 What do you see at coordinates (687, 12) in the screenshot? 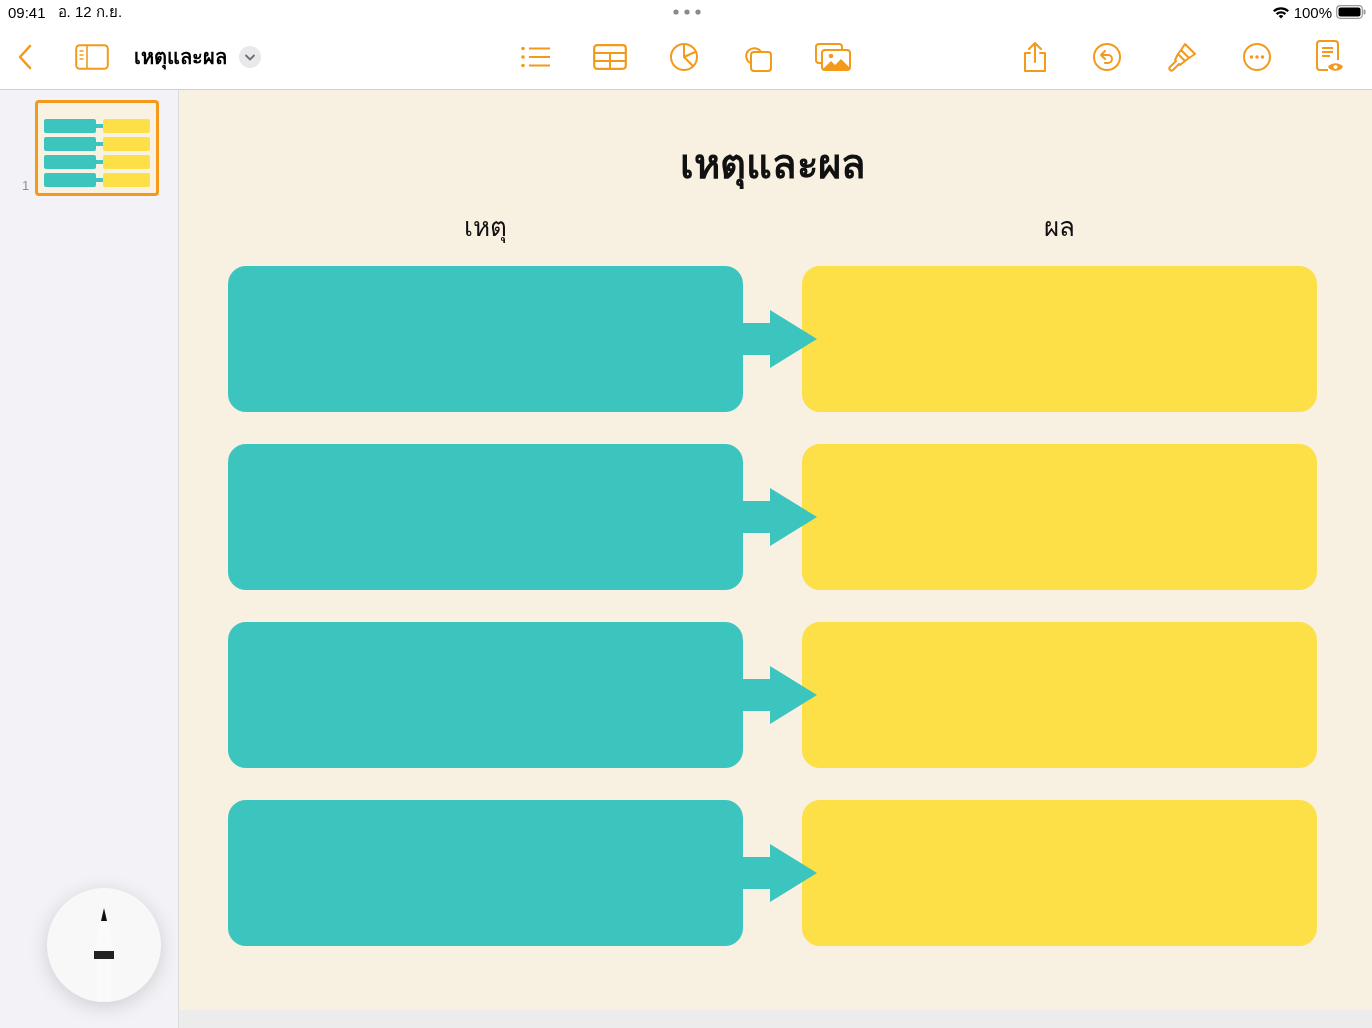
I see `multitasking-dots-icon` at bounding box center [687, 12].